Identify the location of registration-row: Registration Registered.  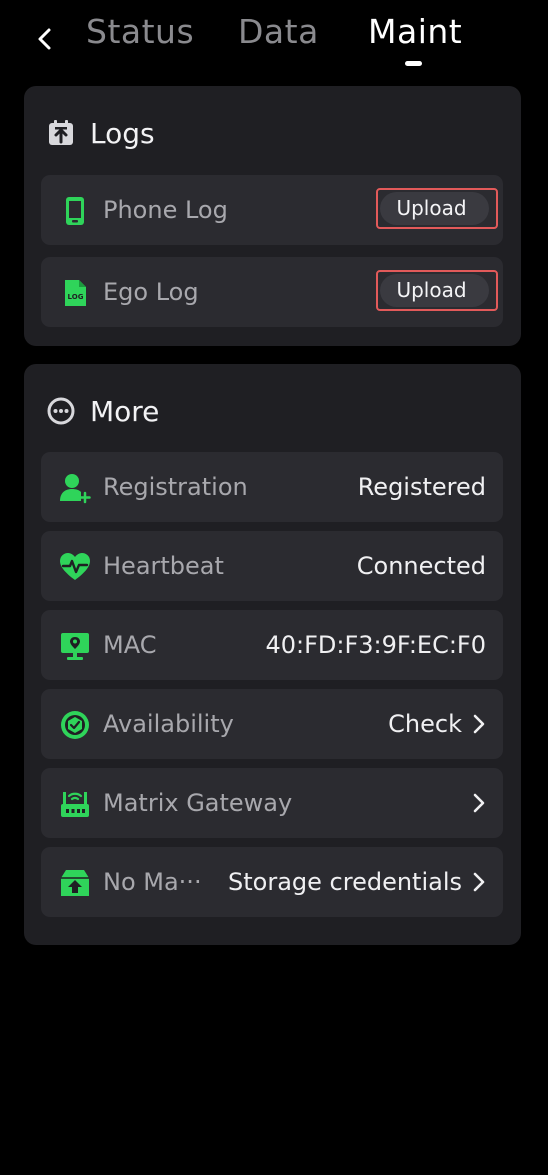
(272, 487).